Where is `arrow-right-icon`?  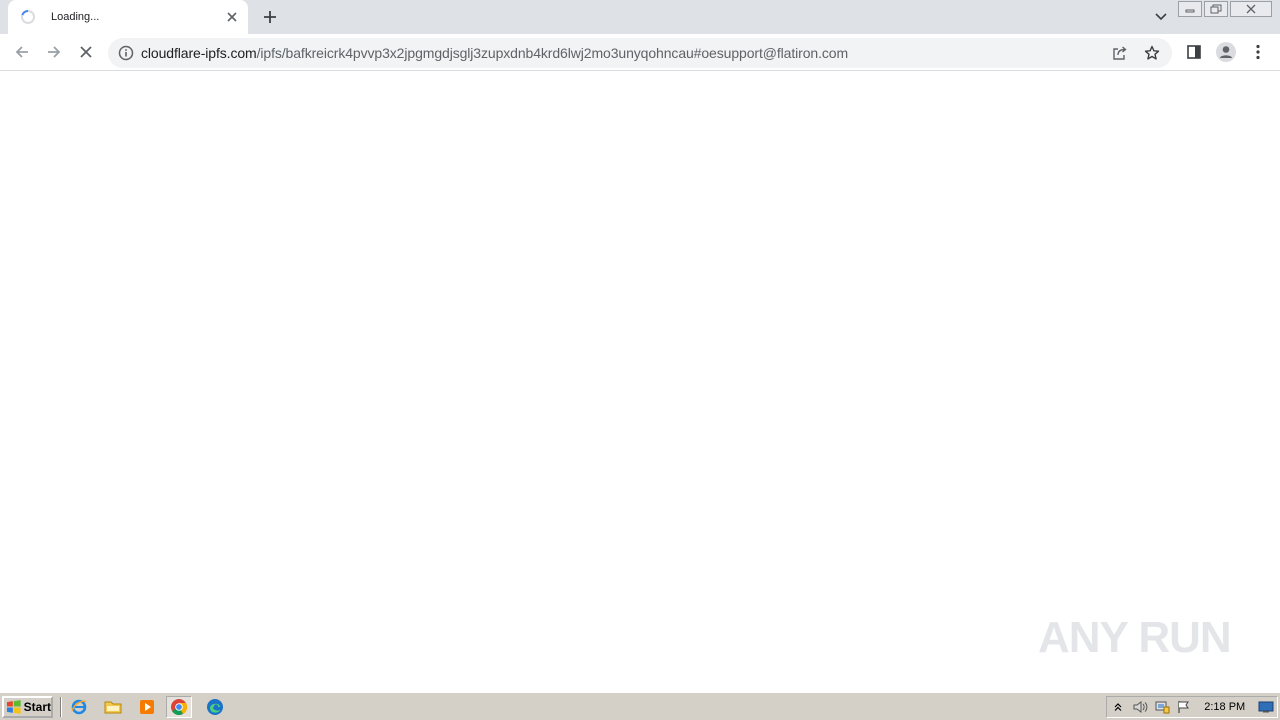 arrow-right-icon is located at coordinates (54, 52).